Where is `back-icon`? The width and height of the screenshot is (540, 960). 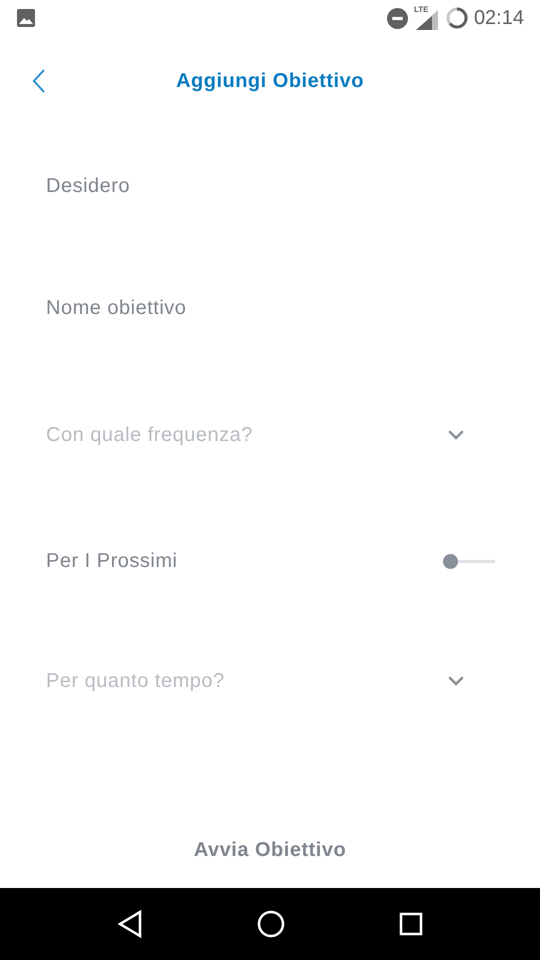 back-icon is located at coordinates (39, 81).